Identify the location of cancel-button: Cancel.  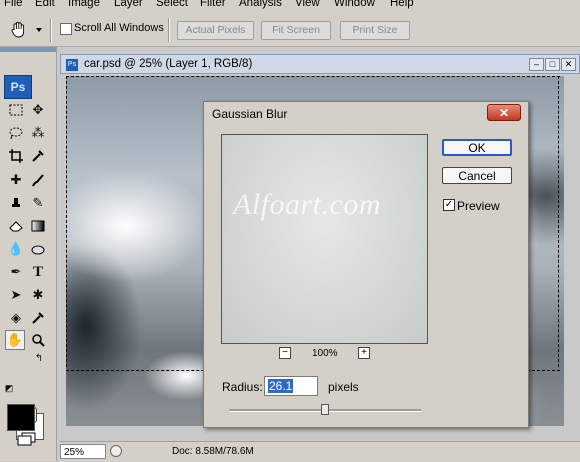
(477, 175).